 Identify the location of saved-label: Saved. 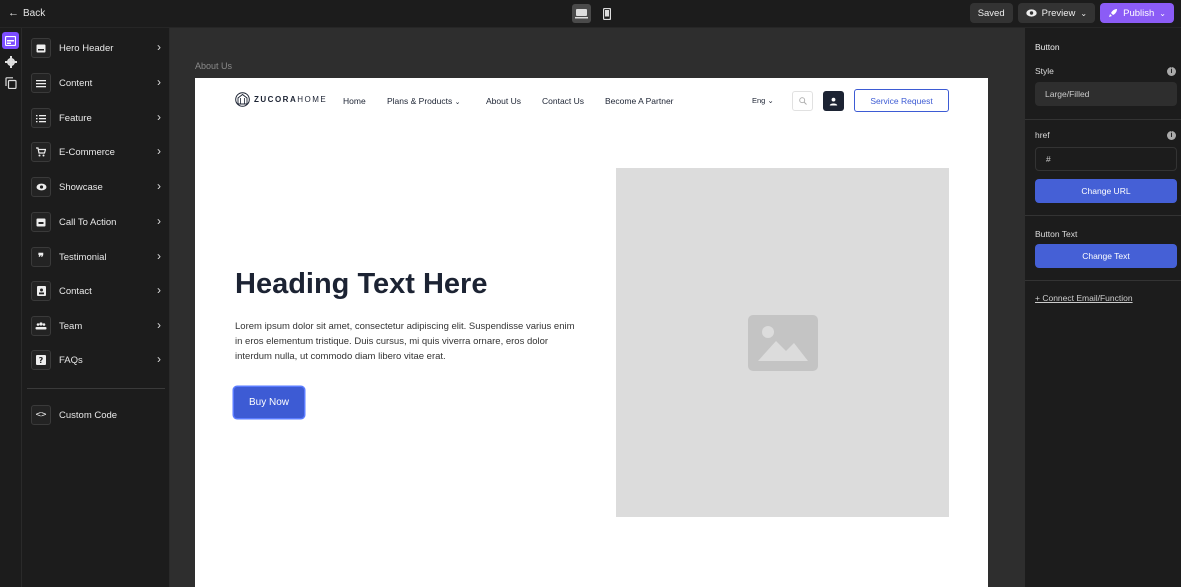
(991, 13).